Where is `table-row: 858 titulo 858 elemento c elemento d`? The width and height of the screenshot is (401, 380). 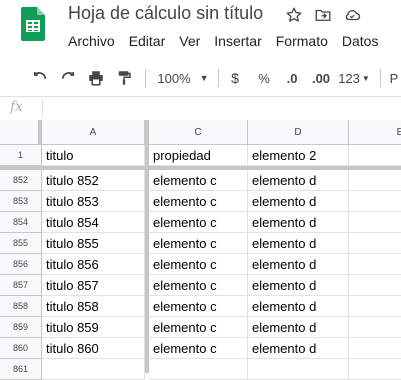 table-row: 858 titulo 858 elemento c elemento d is located at coordinates (200, 306).